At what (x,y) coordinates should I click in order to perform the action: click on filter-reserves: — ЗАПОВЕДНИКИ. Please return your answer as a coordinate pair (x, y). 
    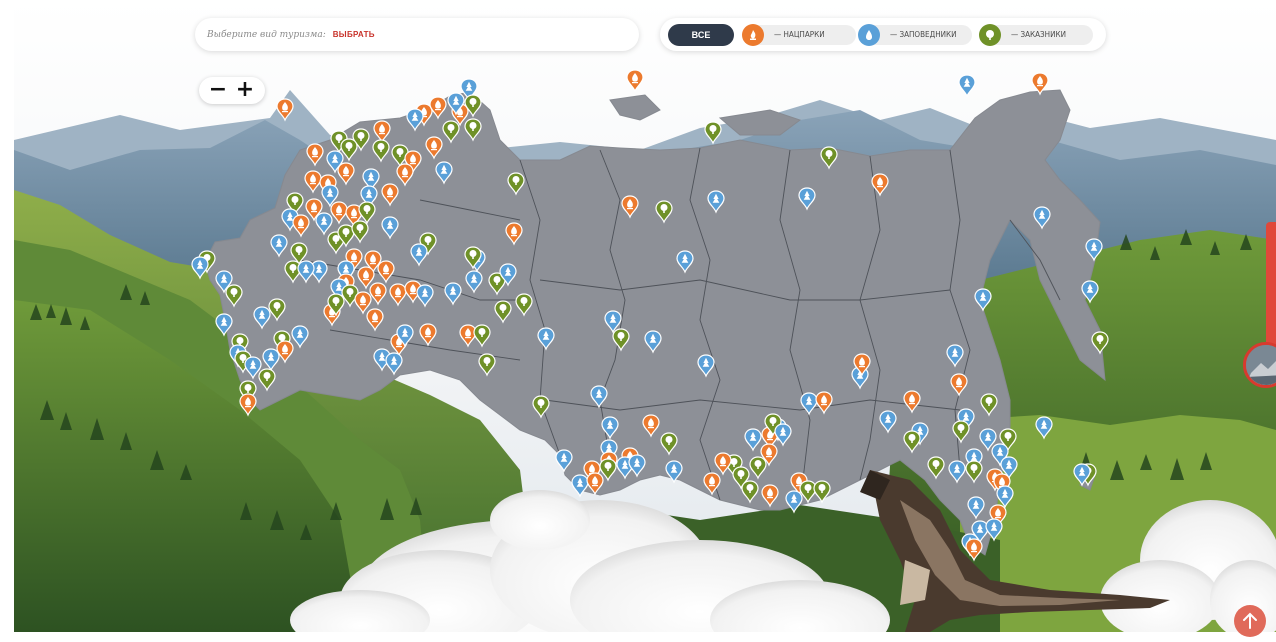
    Looking at the image, I should click on (915, 35).